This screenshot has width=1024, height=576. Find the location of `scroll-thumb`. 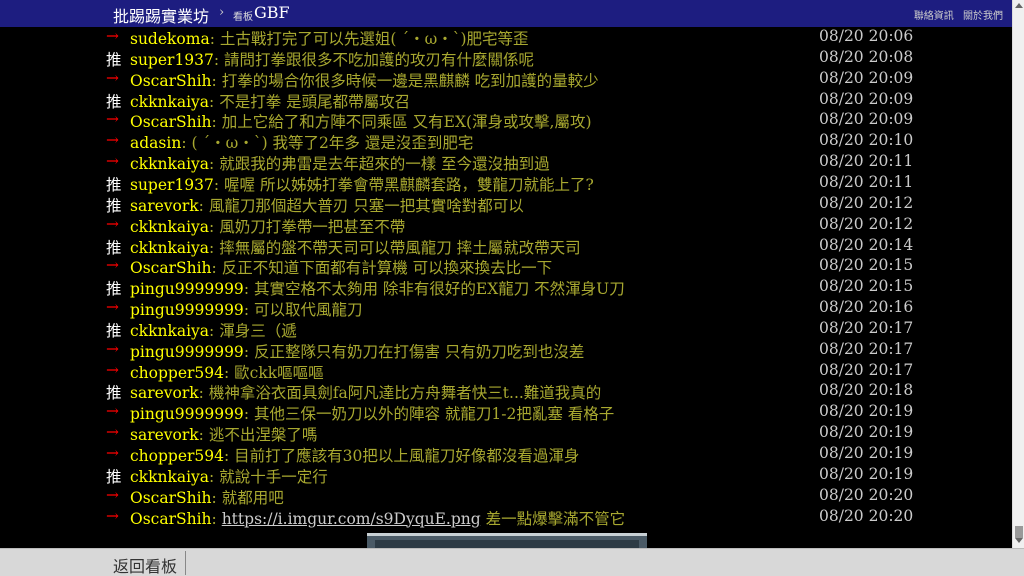

scroll-thumb is located at coordinates (1019, 532).